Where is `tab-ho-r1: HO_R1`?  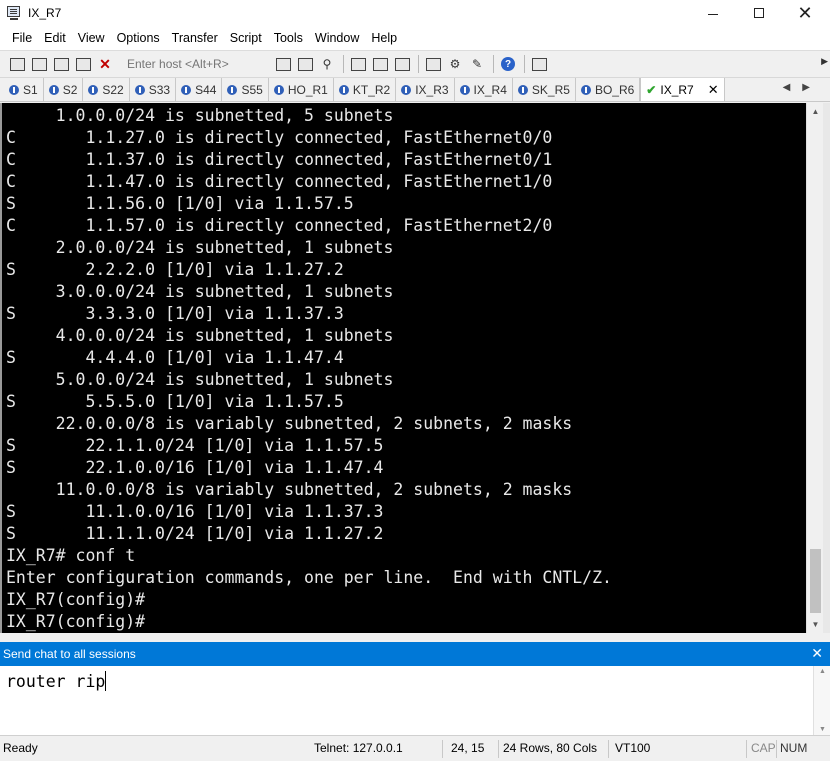
tab-ho-r1: HO_R1 is located at coordinates (301, 89).